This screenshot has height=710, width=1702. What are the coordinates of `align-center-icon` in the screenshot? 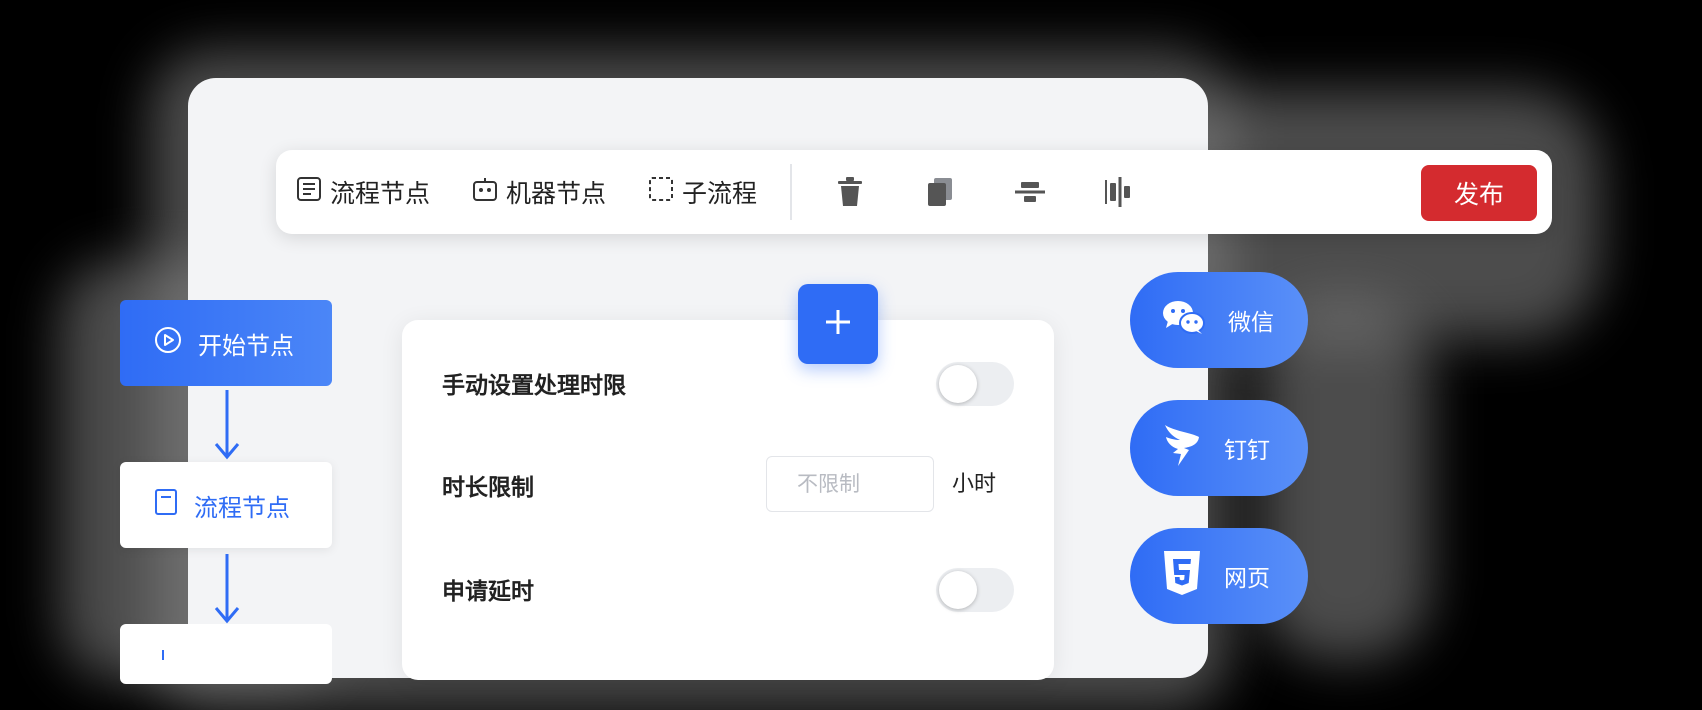 It's located at (1030, 192).